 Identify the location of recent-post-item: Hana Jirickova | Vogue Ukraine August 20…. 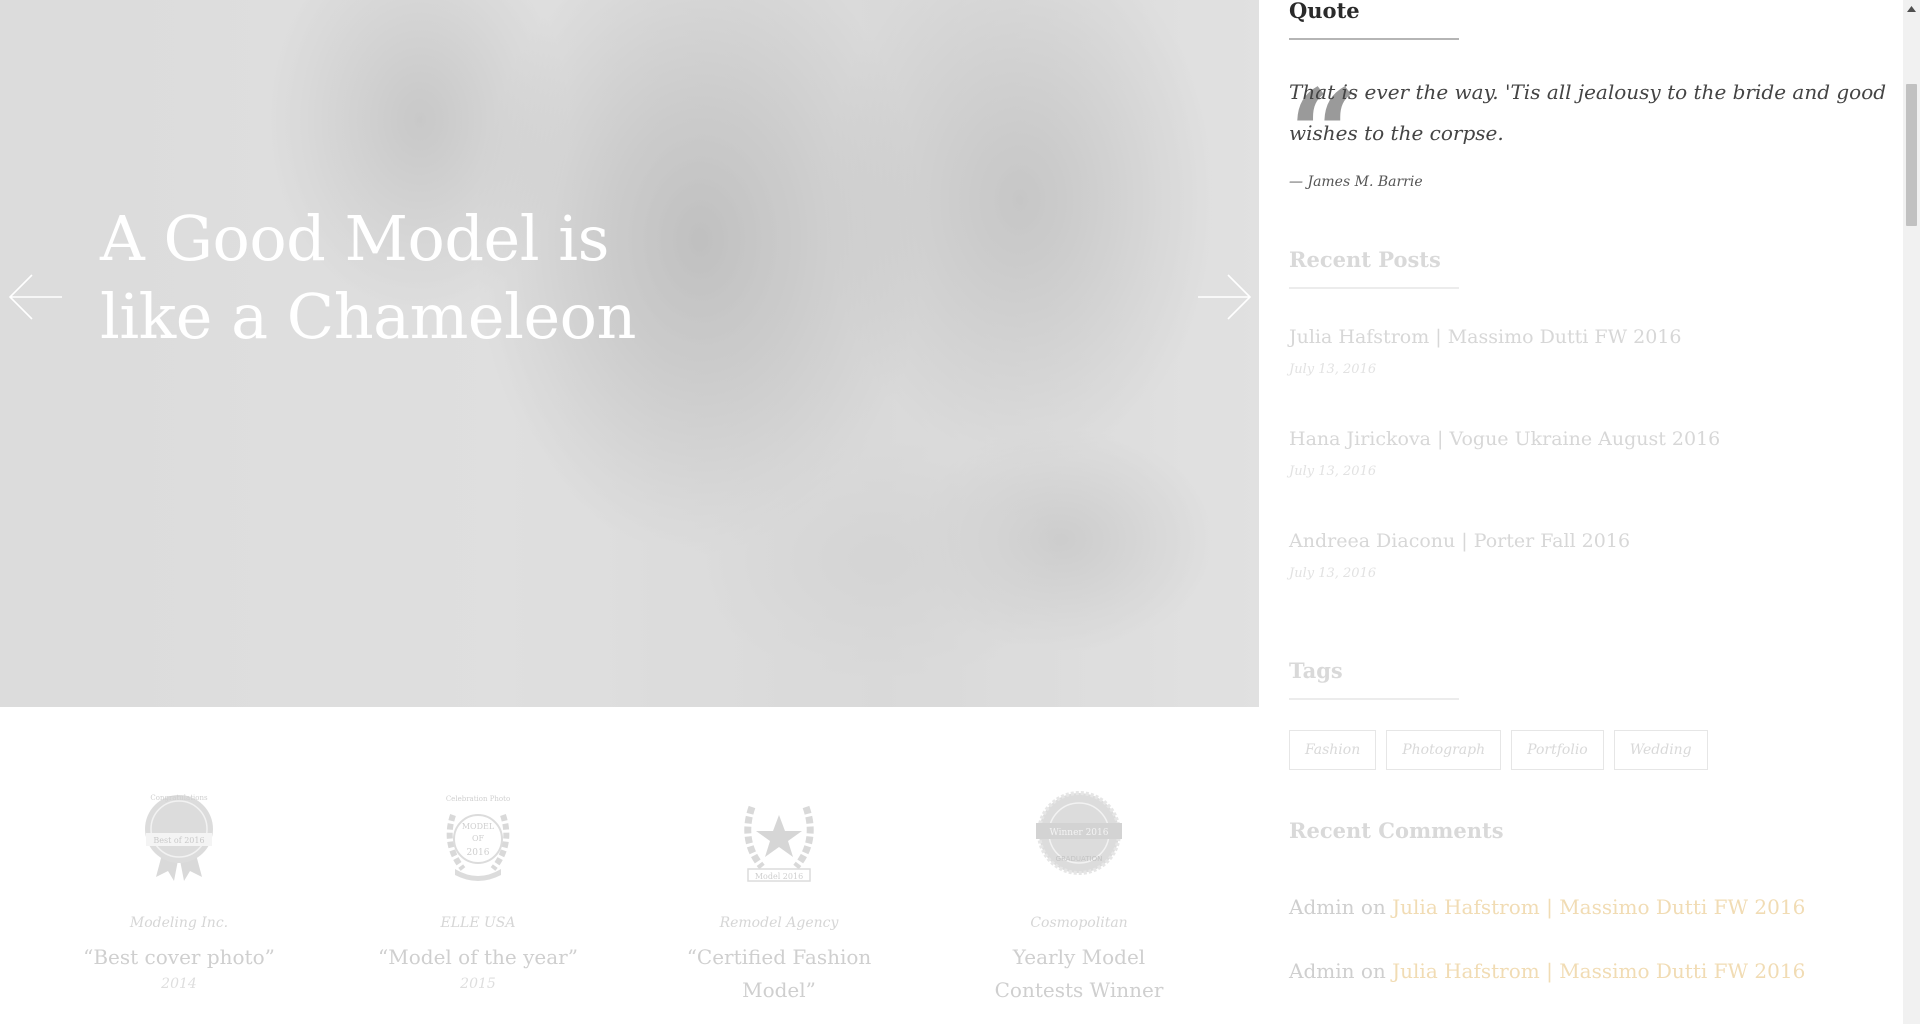
(1595, 453).